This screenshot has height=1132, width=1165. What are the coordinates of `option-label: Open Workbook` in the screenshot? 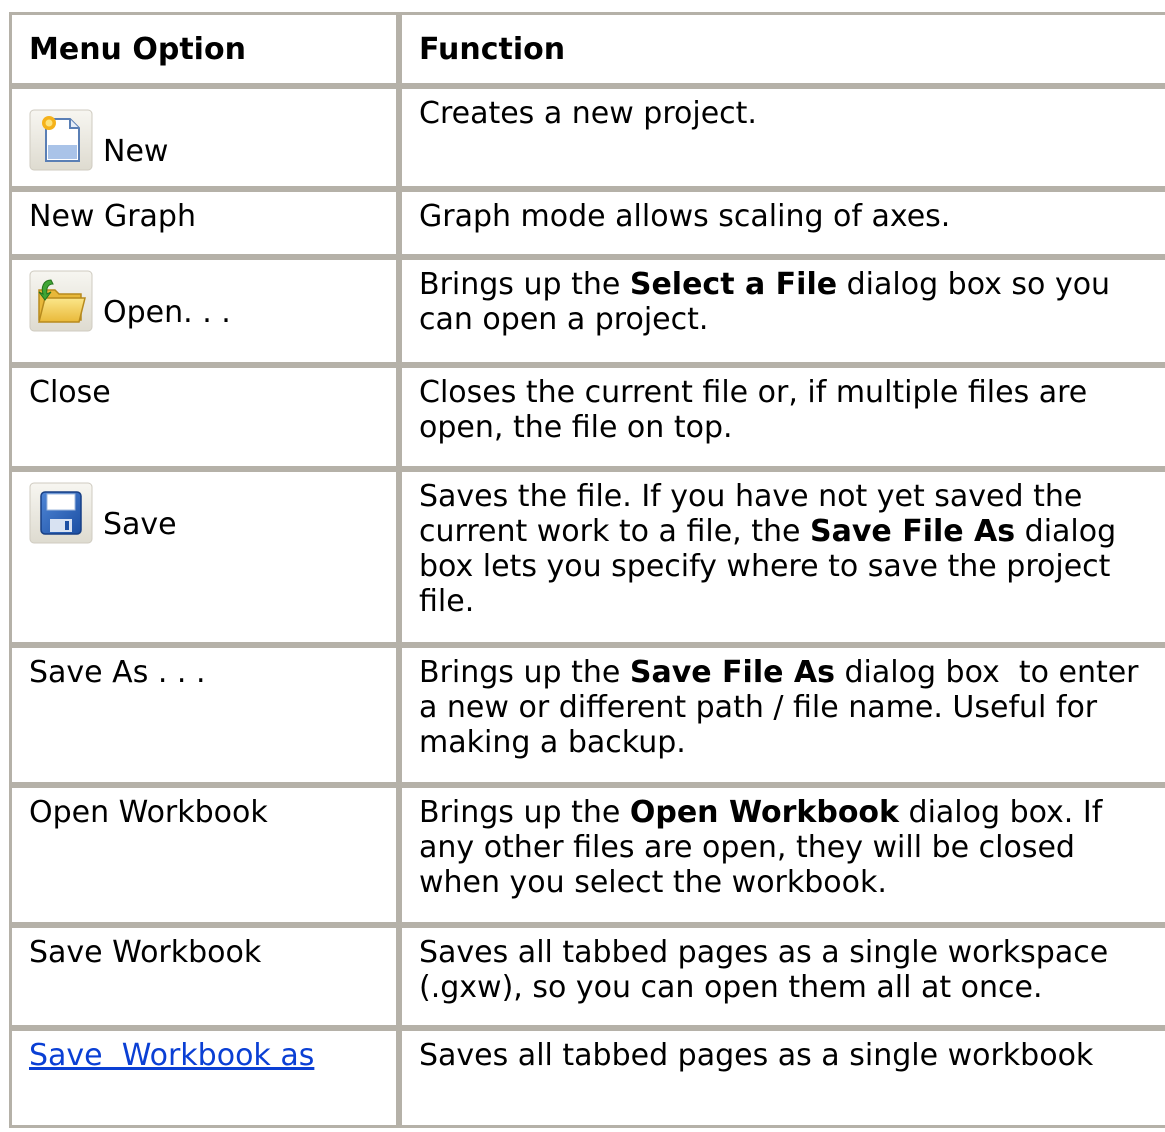 It's located at (148, 812).